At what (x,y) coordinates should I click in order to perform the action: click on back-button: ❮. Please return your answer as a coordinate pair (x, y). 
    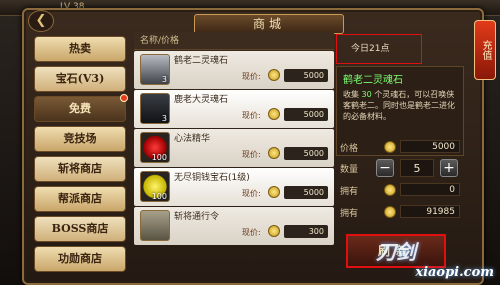
    Looking at the image, I should click on (41, 21).